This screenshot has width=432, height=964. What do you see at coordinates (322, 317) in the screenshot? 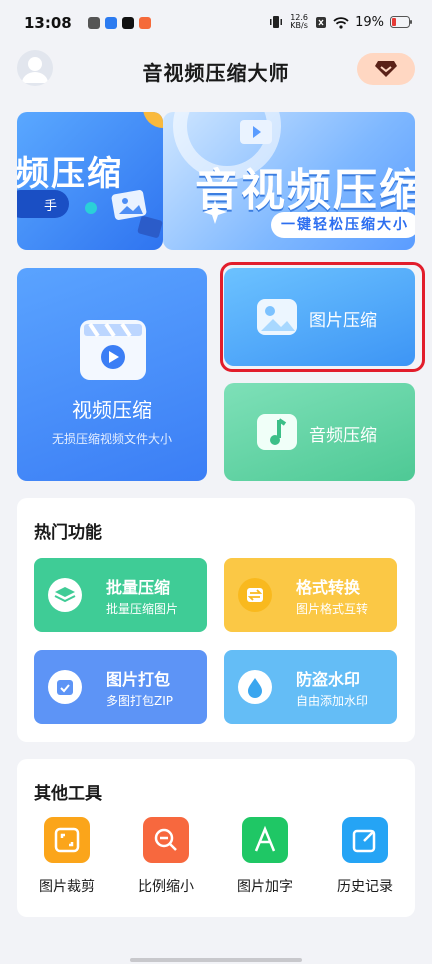
I see `selection-highlight` at bounding box center [322, 317].